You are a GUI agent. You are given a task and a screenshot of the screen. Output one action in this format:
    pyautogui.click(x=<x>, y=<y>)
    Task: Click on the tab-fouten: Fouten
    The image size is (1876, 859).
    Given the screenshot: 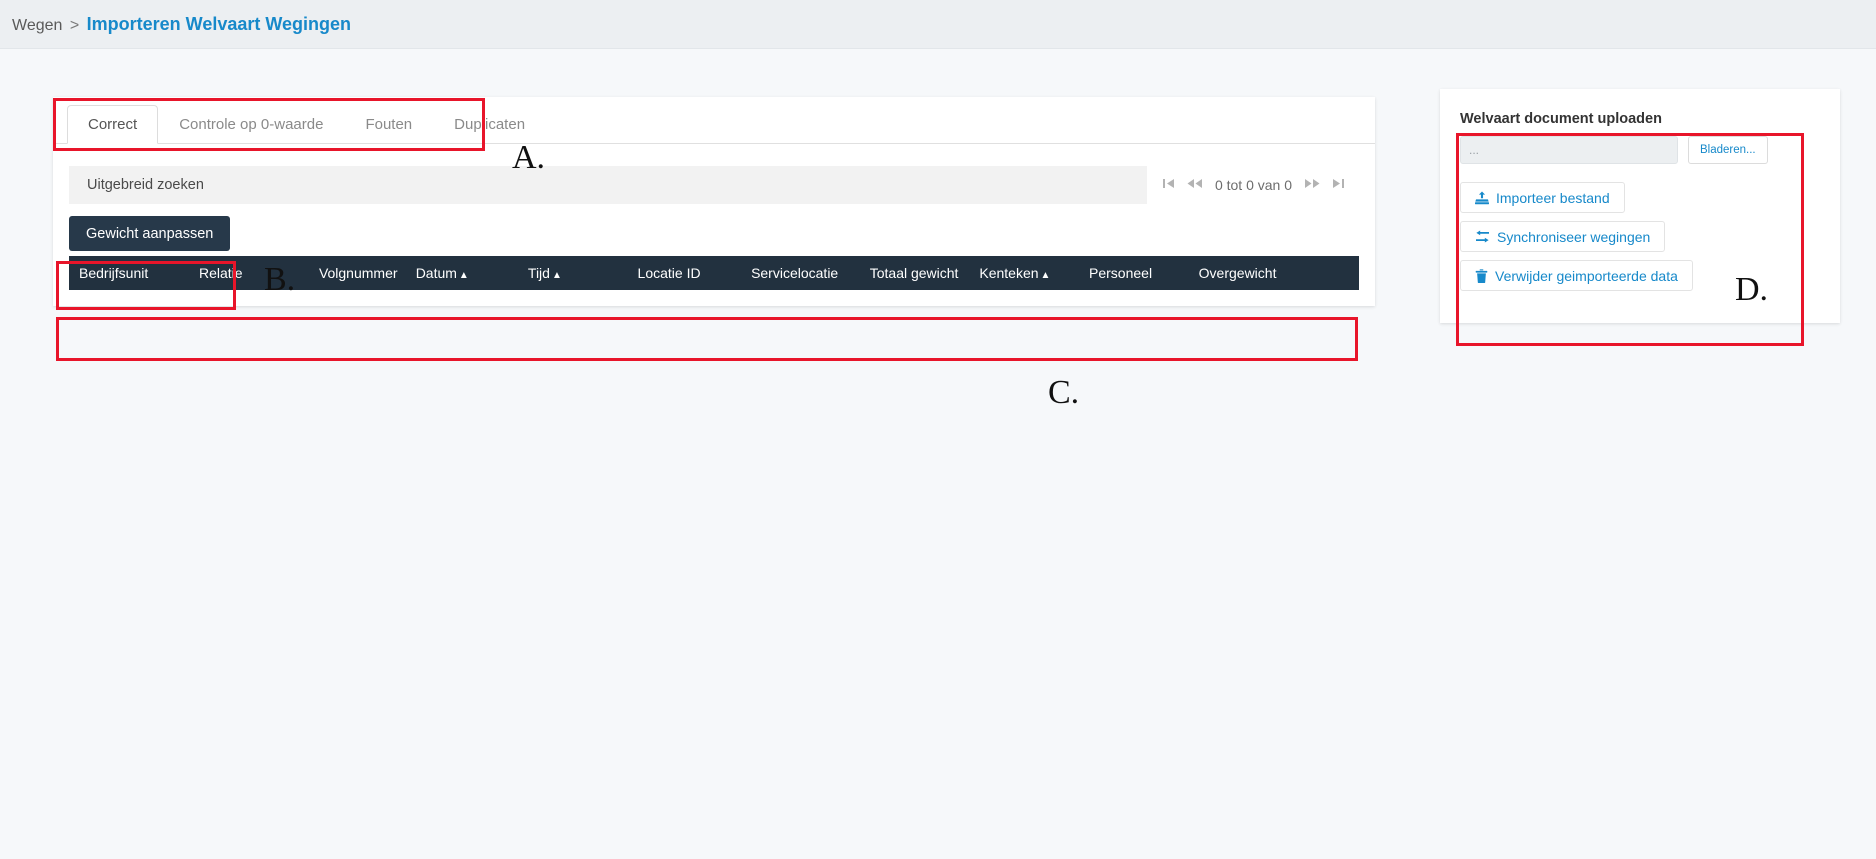 What is the action you would take?
    pyautogui.click(x=388, y=124)
    